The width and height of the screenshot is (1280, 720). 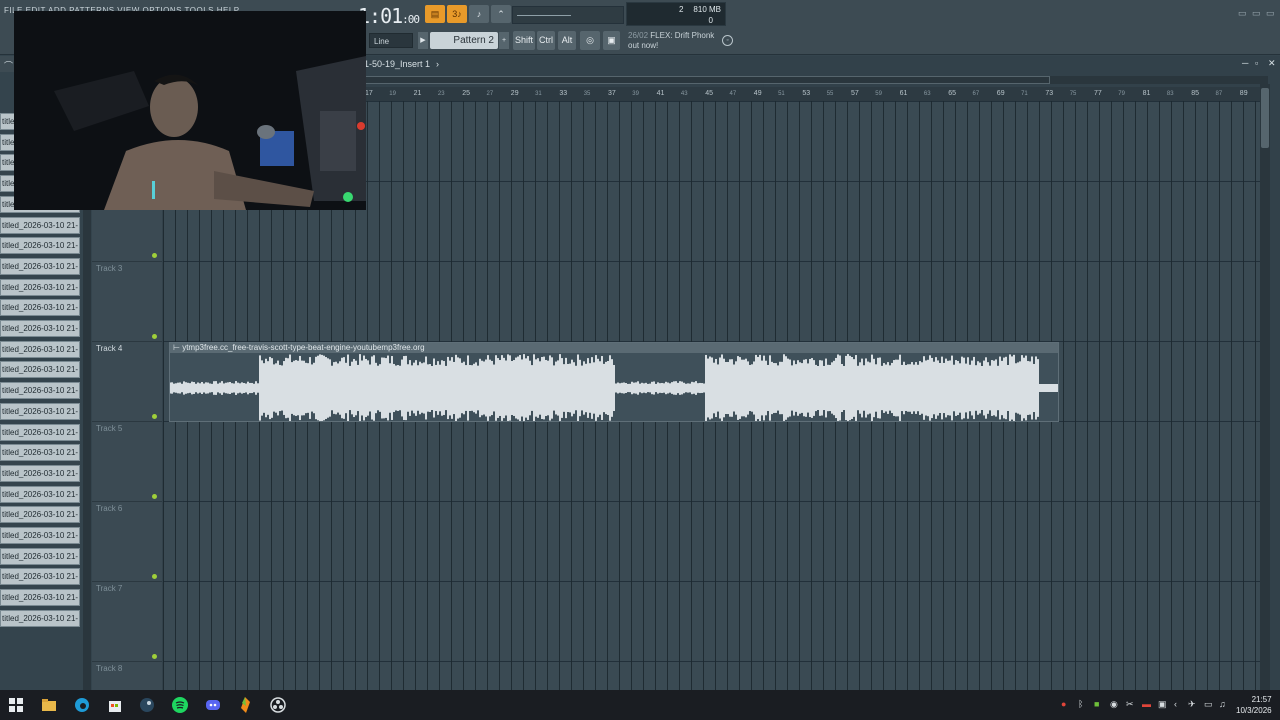 I want to click on ruler-tick-label: 85, so click(x=1195, y=93).